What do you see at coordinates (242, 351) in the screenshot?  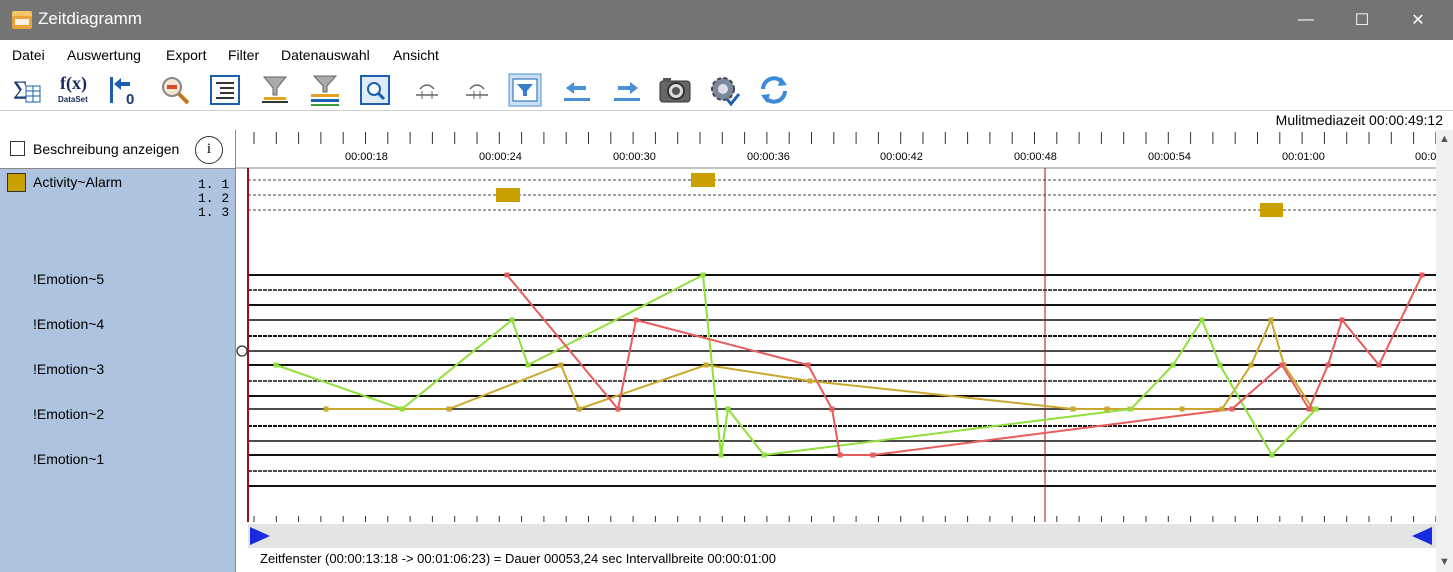 I see `cursor-handle` at bounding box center [242, 351].